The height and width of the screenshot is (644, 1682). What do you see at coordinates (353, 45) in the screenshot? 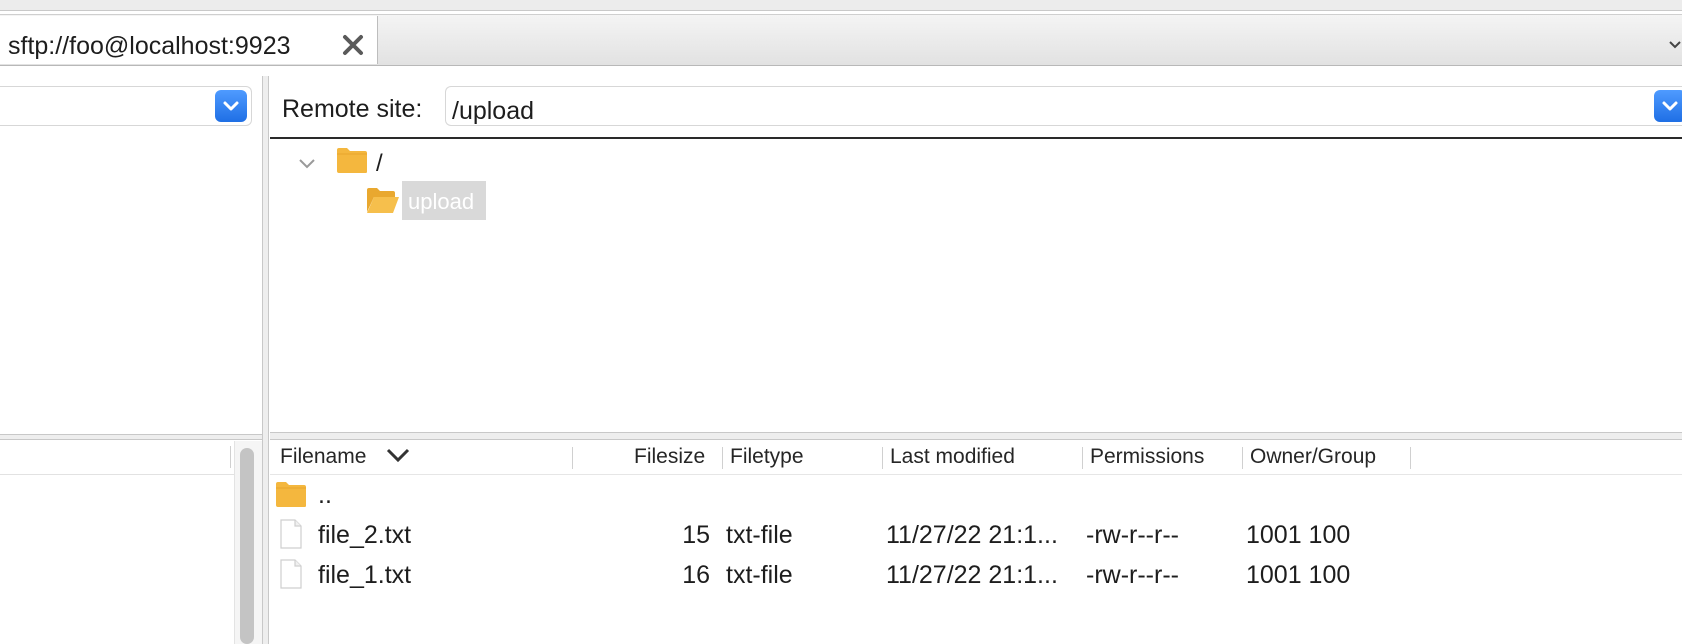
I see `close-icon` at bounding box center [353, 45].